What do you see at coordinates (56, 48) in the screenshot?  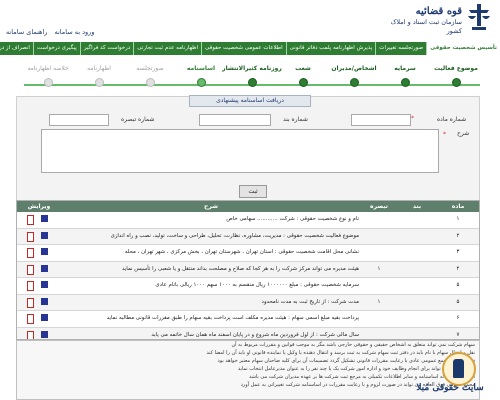 I see `tab-track-request: پیگیری درخواست` at bounding box center [56, 48].